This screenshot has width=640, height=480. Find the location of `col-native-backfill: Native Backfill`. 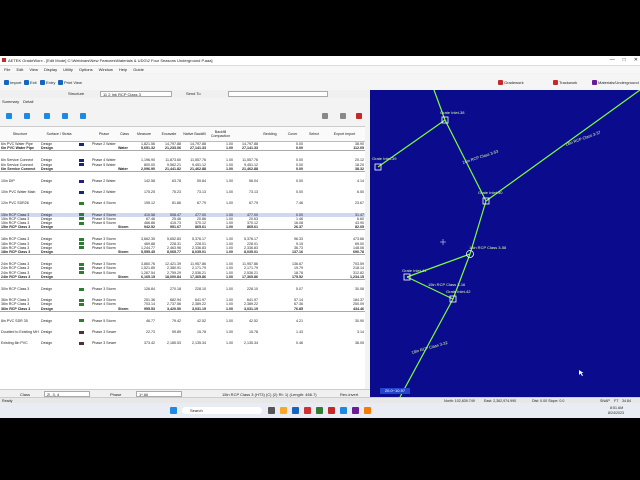

col-native-backfill: Native Backfill is located at coordinates (194, 134).